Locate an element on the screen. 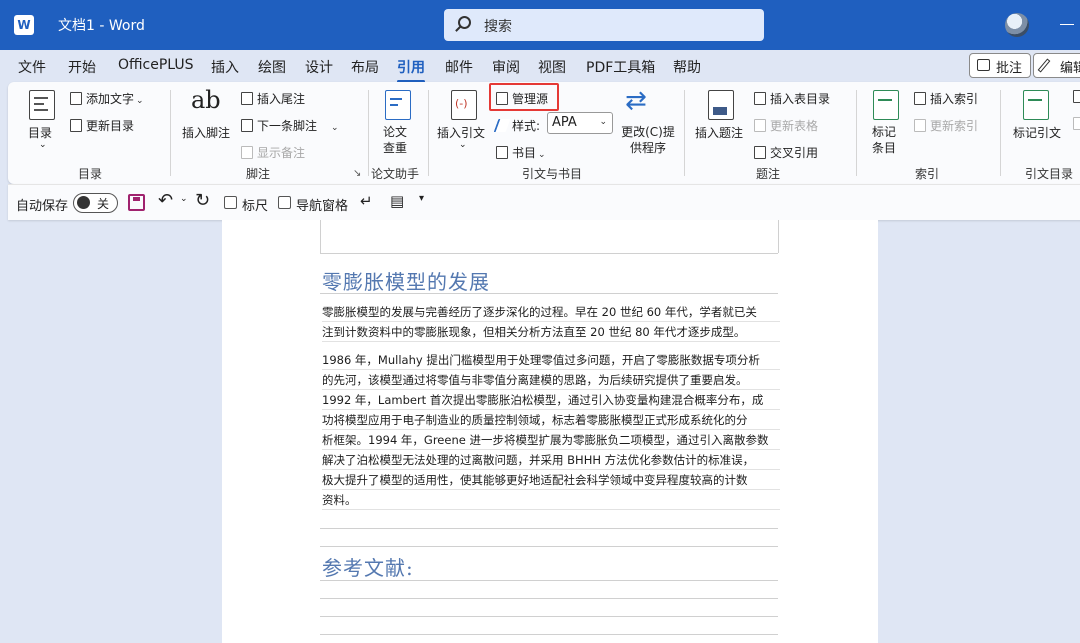  show-notes-button: 显示备注 is located at coordinates (273, 152).